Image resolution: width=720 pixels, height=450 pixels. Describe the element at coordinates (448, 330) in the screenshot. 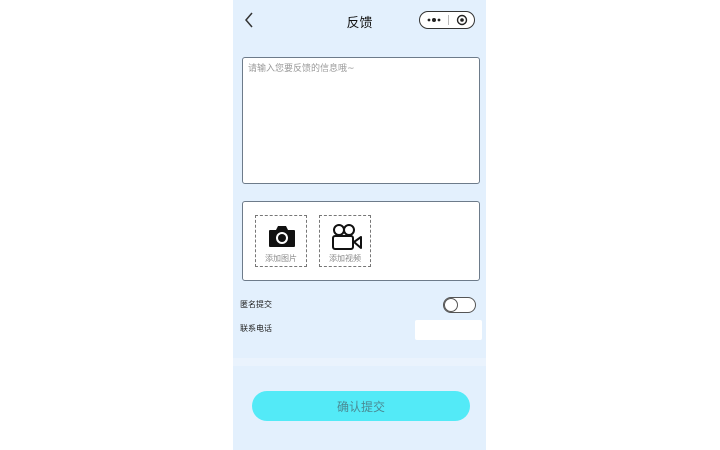

I see `phone-input` at that location.